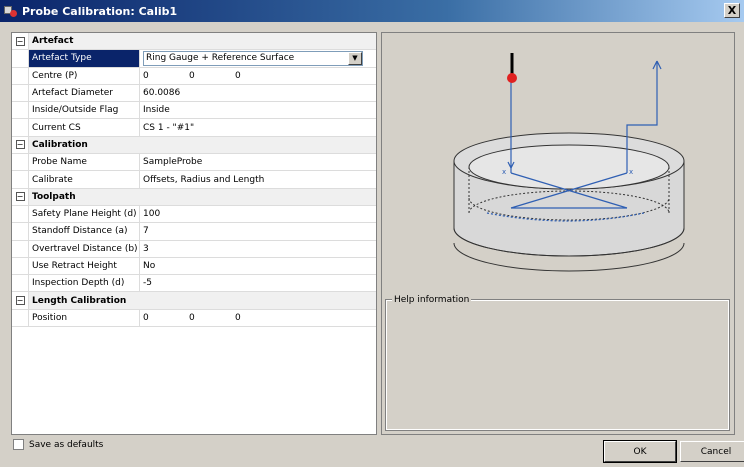 Image resolution: width=744 pixels, height=467 pixels. I want to click on save-defaults-label: Save as defaults, so click(66, 444).